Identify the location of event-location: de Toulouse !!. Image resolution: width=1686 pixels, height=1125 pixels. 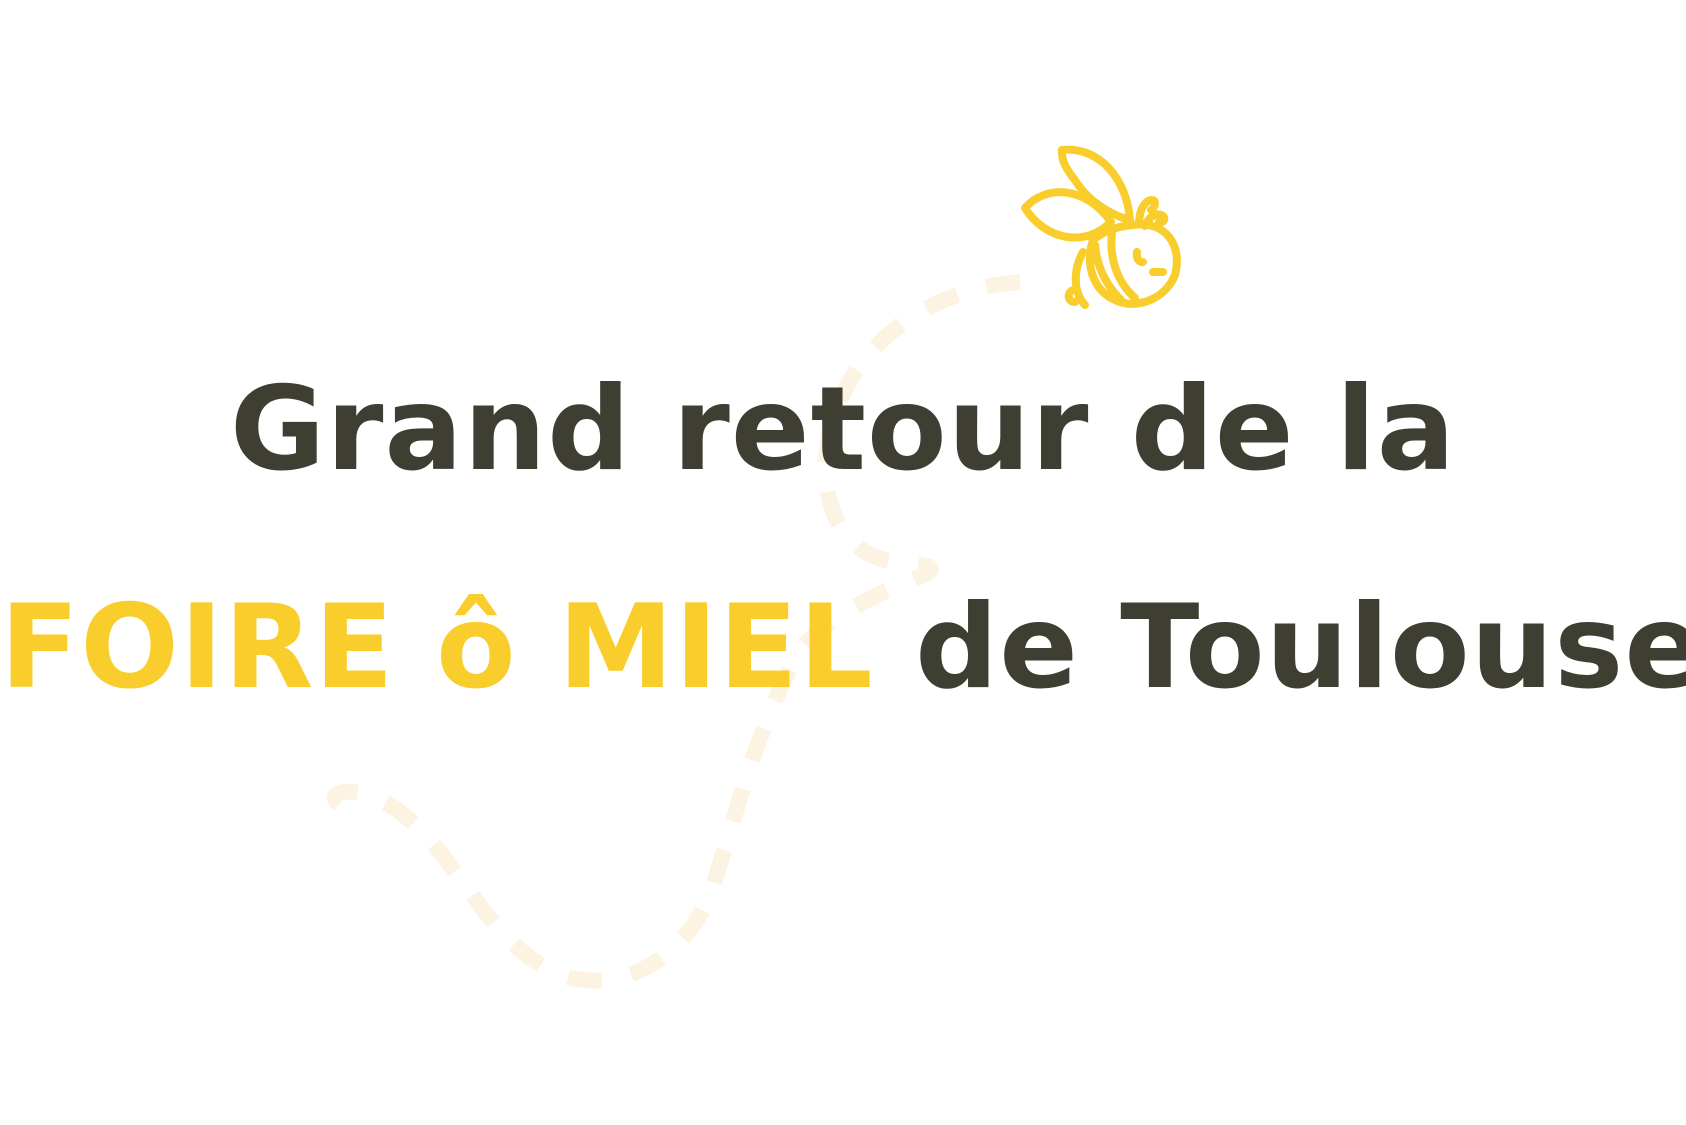
(1300, 647).